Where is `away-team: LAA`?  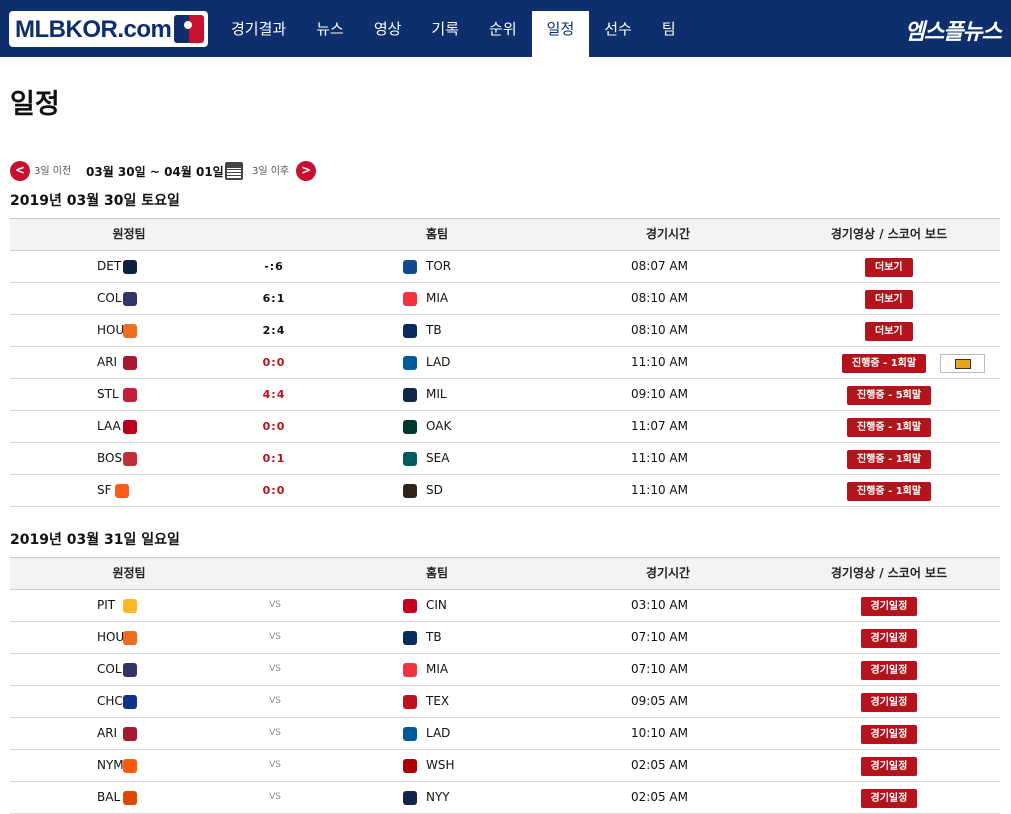
away-team: LAA is located at coordinates (109, 426).